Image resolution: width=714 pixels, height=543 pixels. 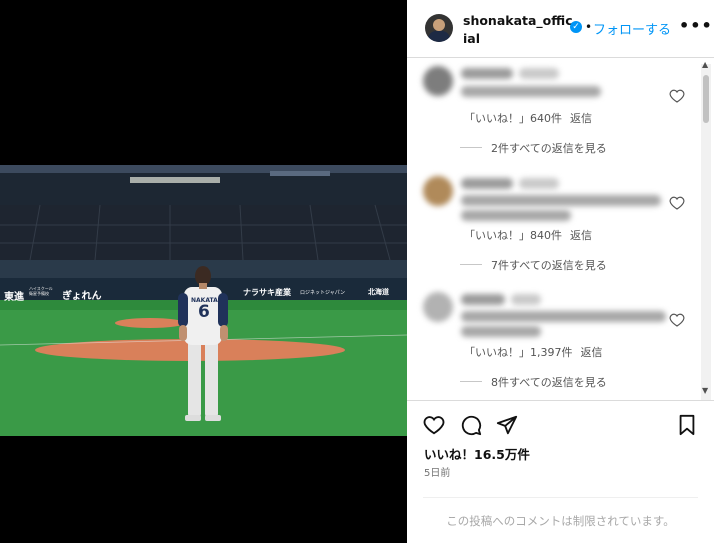 I want to click on banner-toshin: 東進, so click(x=14, y=297).